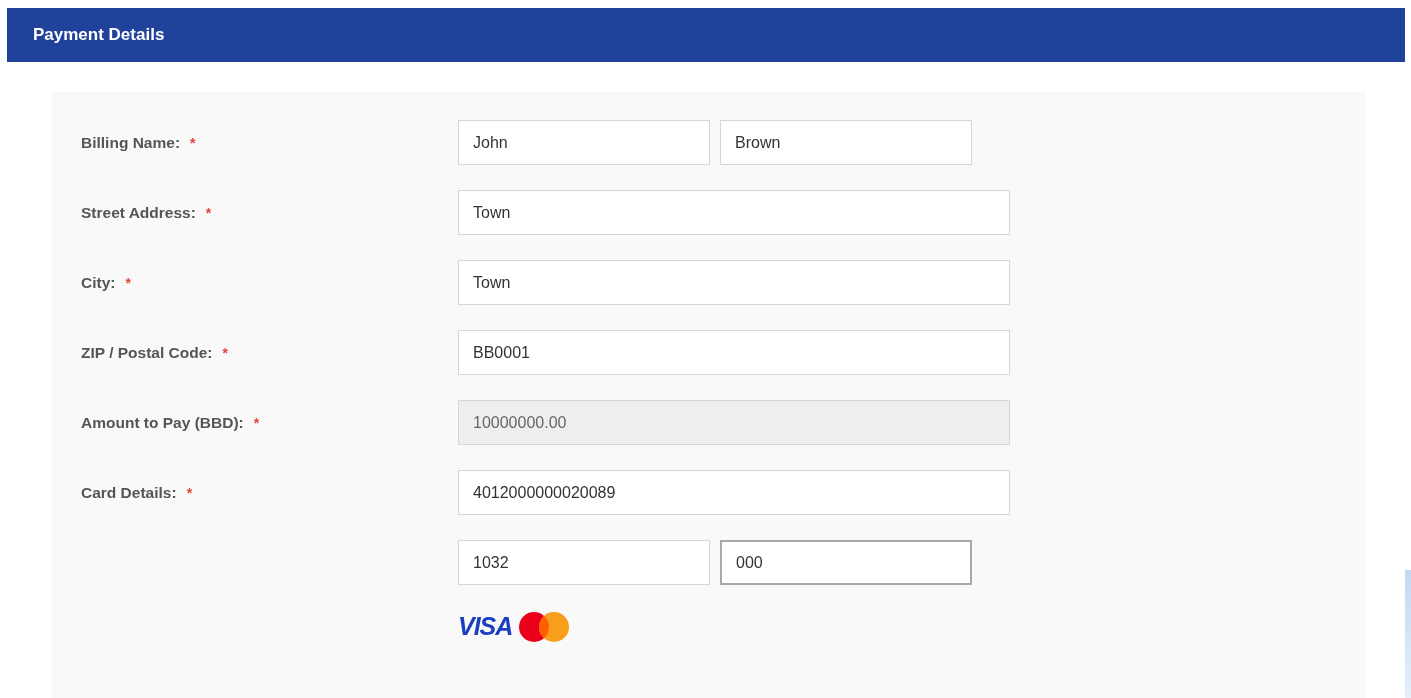 This screenshot has width=1411, height=698. I want to click on overlapping-circles-icon, so click(544, 626).